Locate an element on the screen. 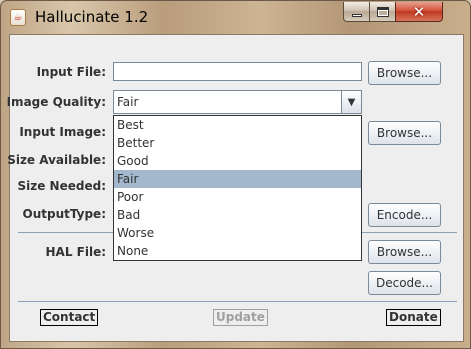 The width and height of the screenshot is (471, 349). input-image-label: Input Image: is located at coordinates (62, 132).